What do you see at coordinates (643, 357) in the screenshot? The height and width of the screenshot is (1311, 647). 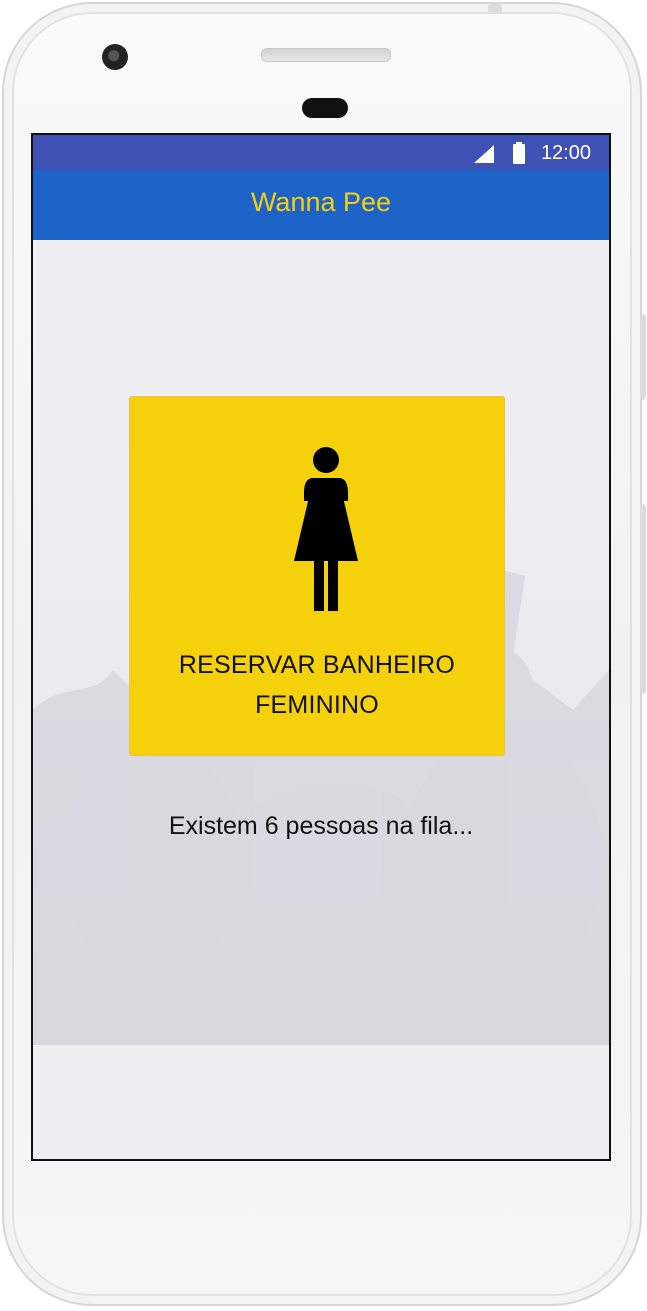 I see `power-button` at bounding box center [643, 357].